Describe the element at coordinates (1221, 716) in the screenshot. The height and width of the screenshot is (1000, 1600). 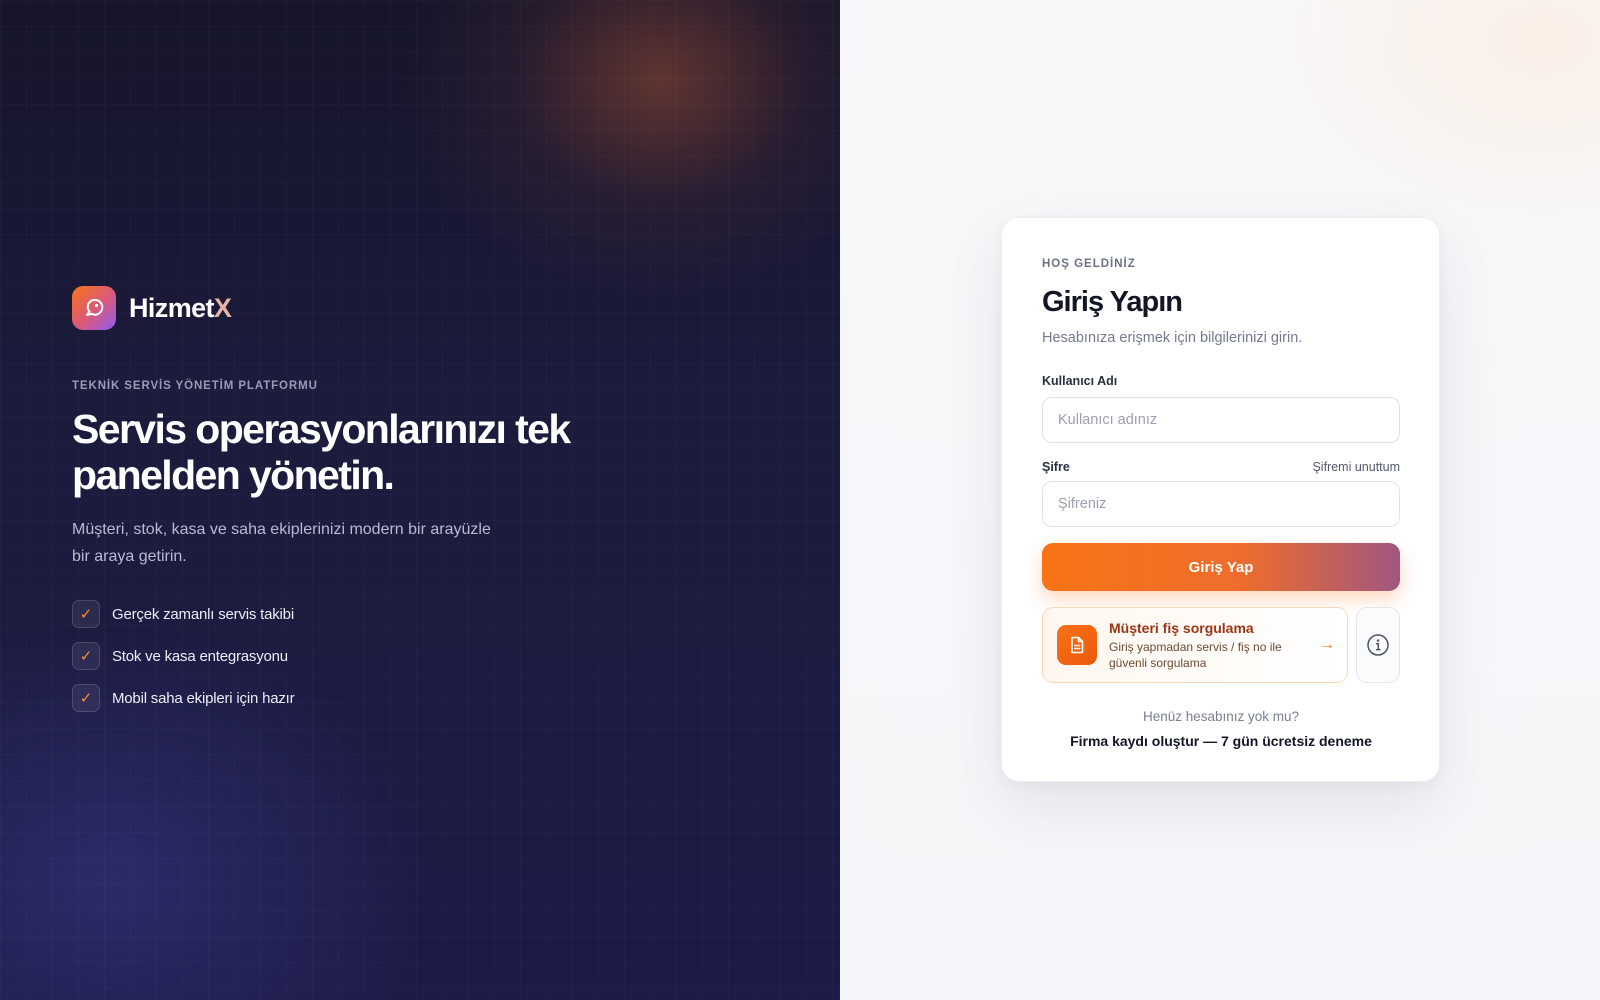
I see `no-account-text: Henüz hesabınız yok mu?` at that location.